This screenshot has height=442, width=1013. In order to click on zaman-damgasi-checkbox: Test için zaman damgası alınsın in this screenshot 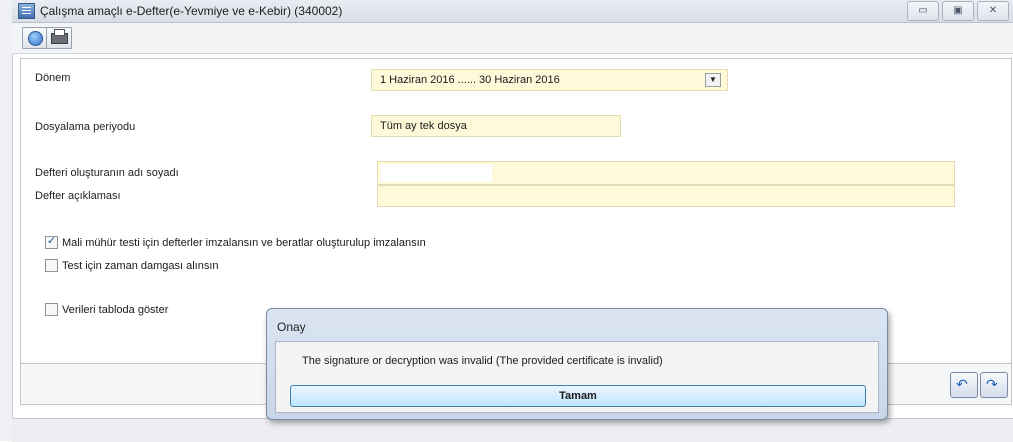, I will do `click(132, 265)`.